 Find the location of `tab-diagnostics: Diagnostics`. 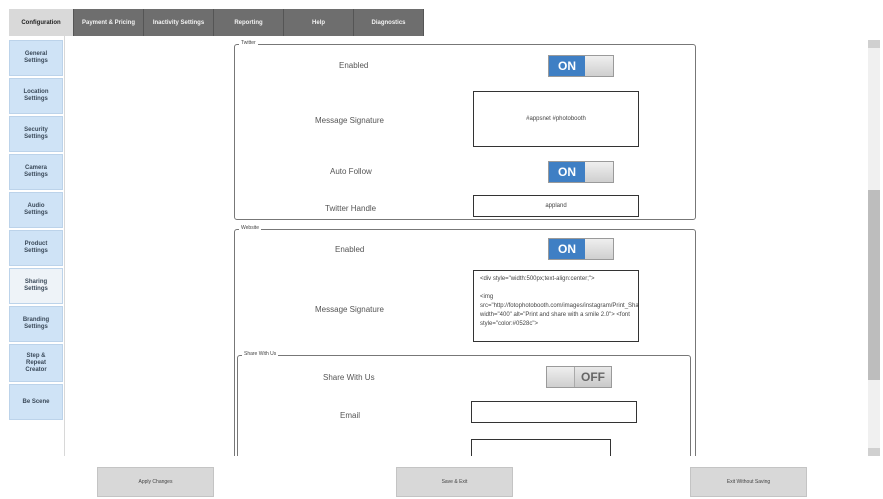

tab-diagnostics: Diagnostics is located at coordinates (389, 22).